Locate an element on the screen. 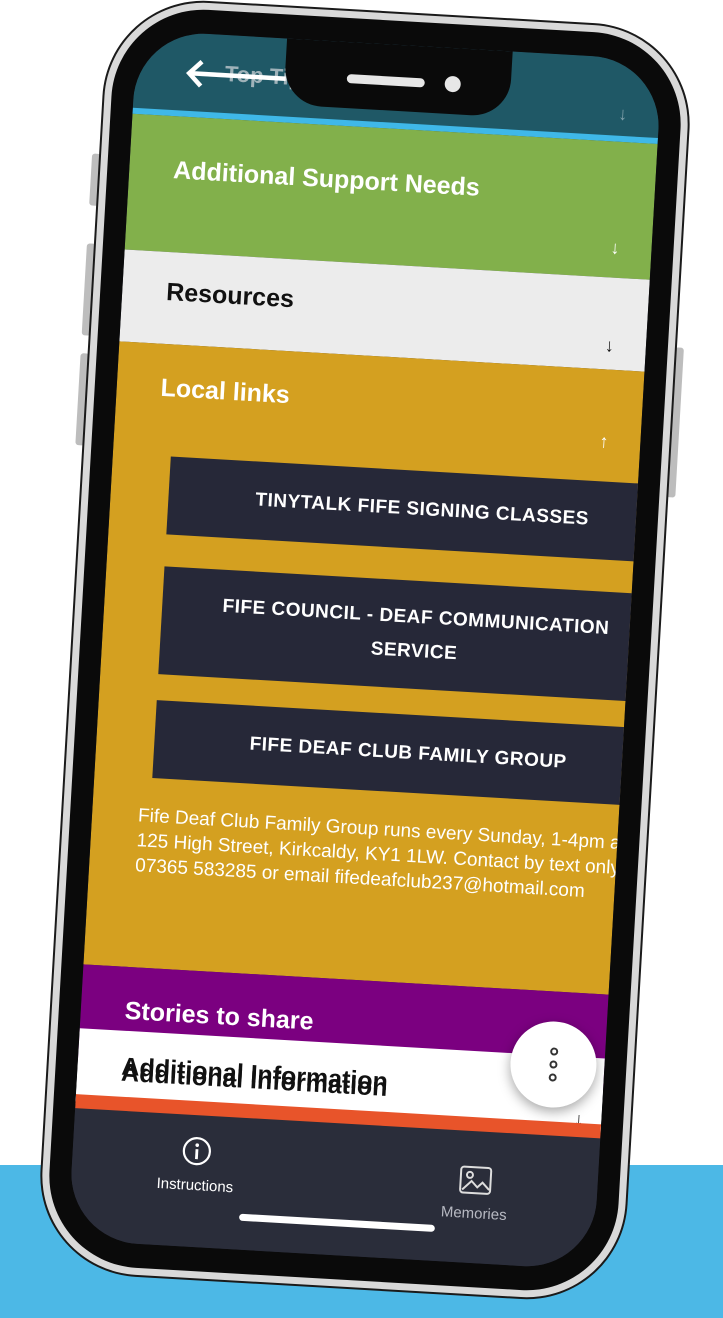  nav-item-instructions: Instructions is located at coordinates (196, 1164).